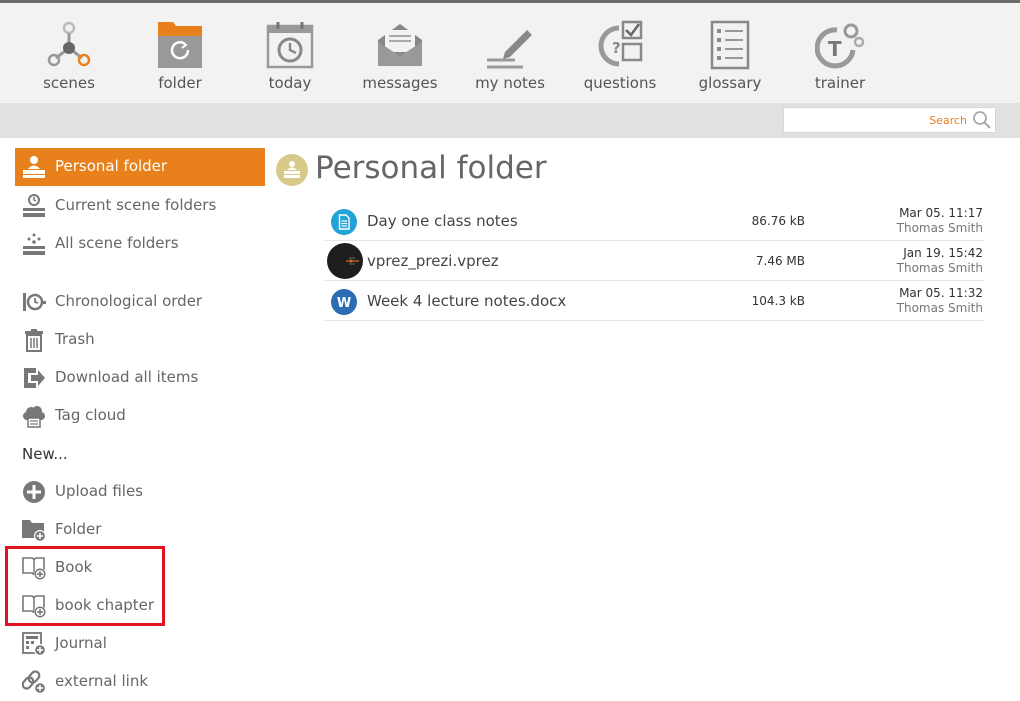  Describe the element at coordinates (140, 644) in the screenshot. I see `sidebar-item-new-journal: Journal` at that location.